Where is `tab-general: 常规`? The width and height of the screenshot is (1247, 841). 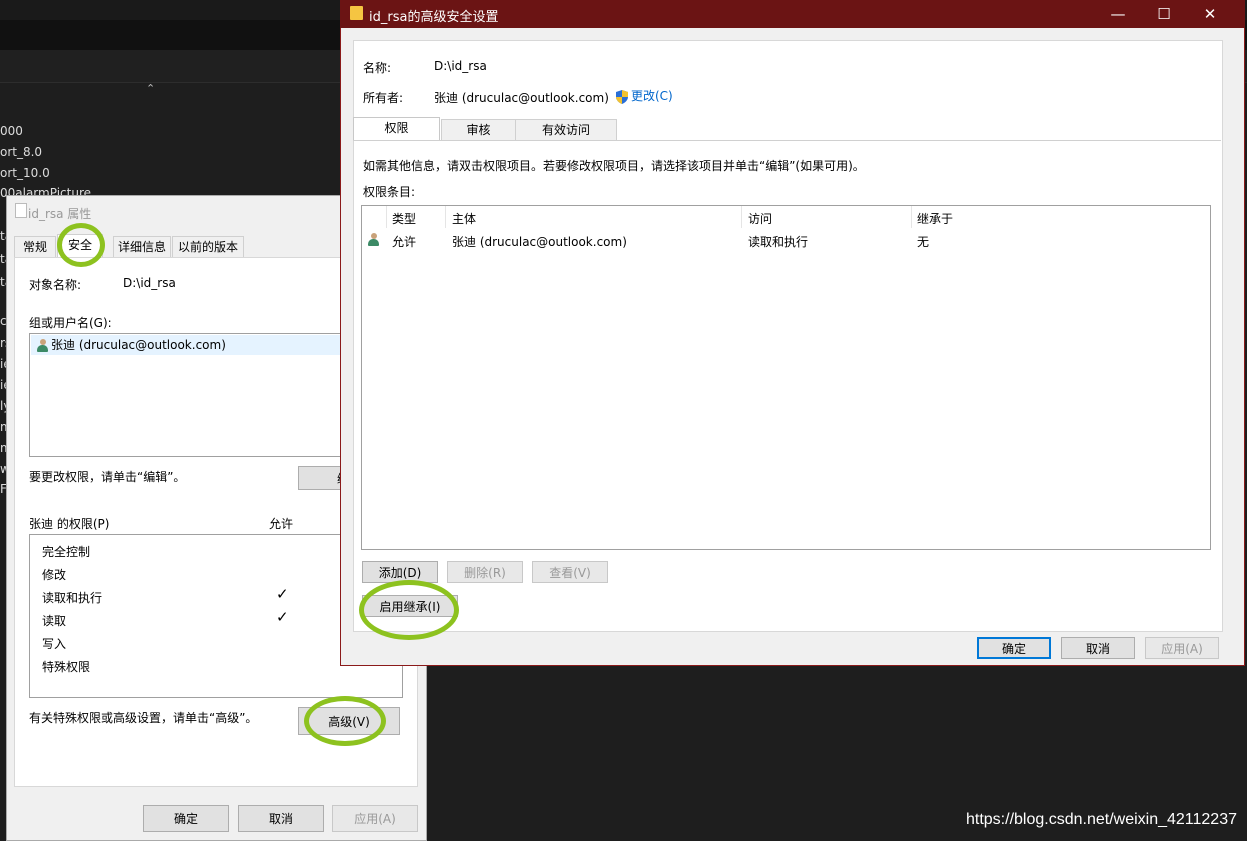 tab-general: 常规 is located at coordinates (35, 246).